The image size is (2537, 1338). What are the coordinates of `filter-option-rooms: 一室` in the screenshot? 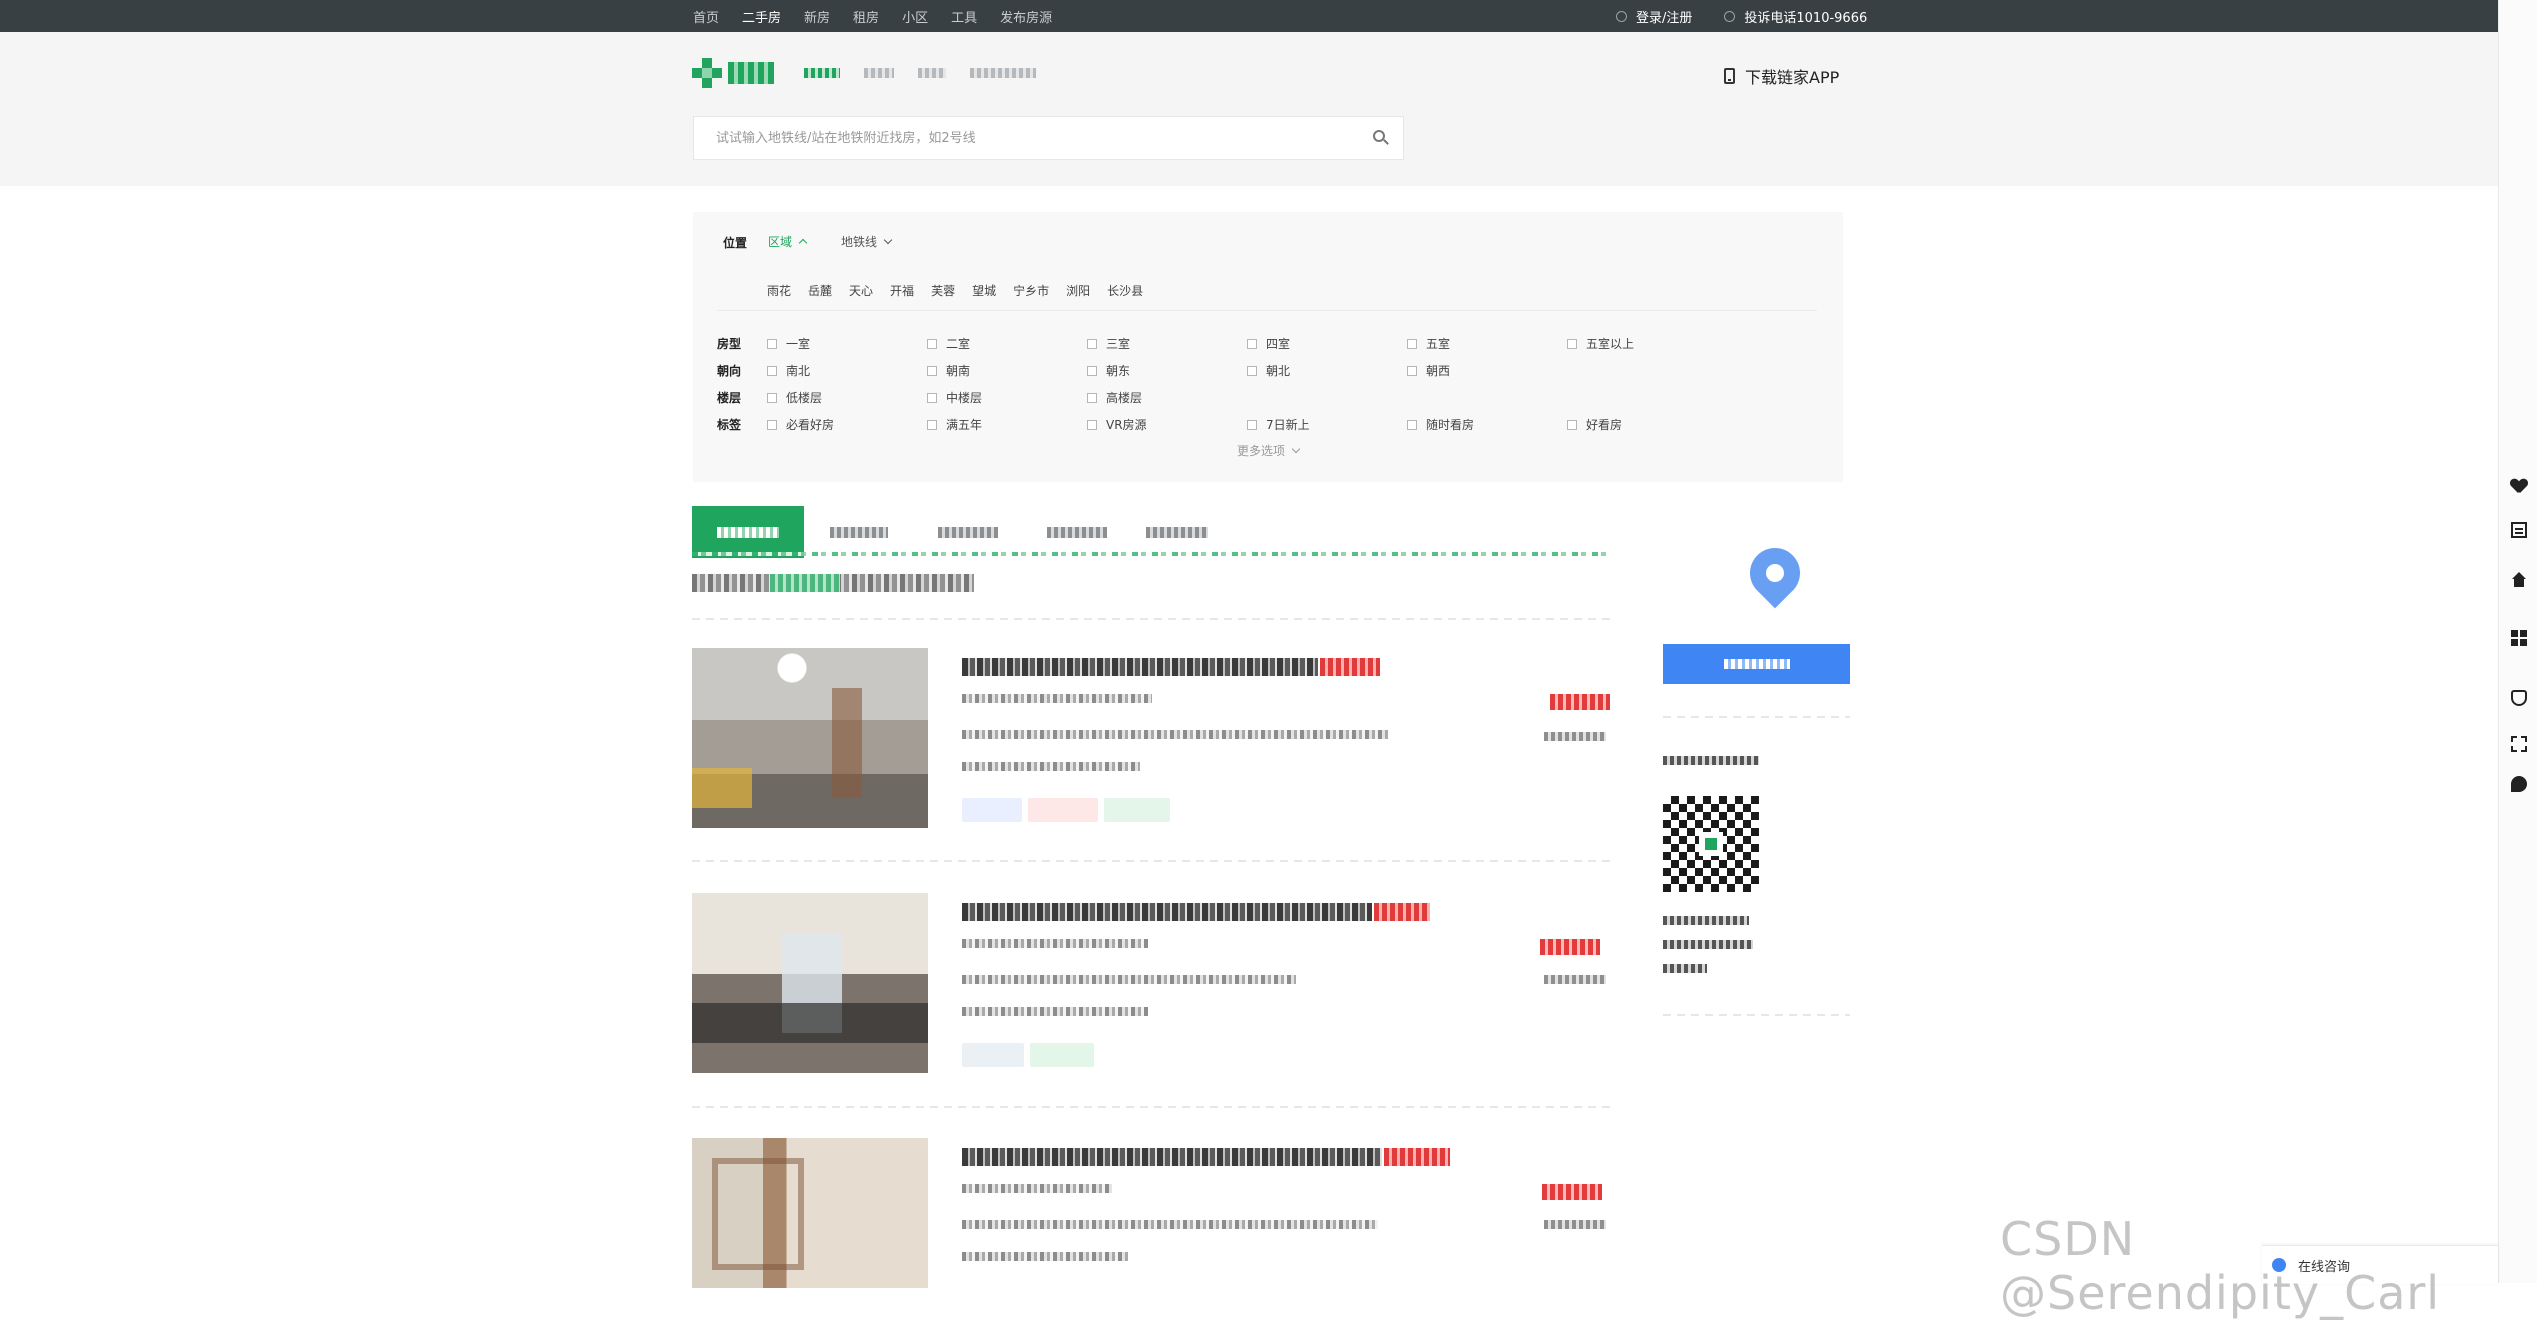 It's located at (788, 343).